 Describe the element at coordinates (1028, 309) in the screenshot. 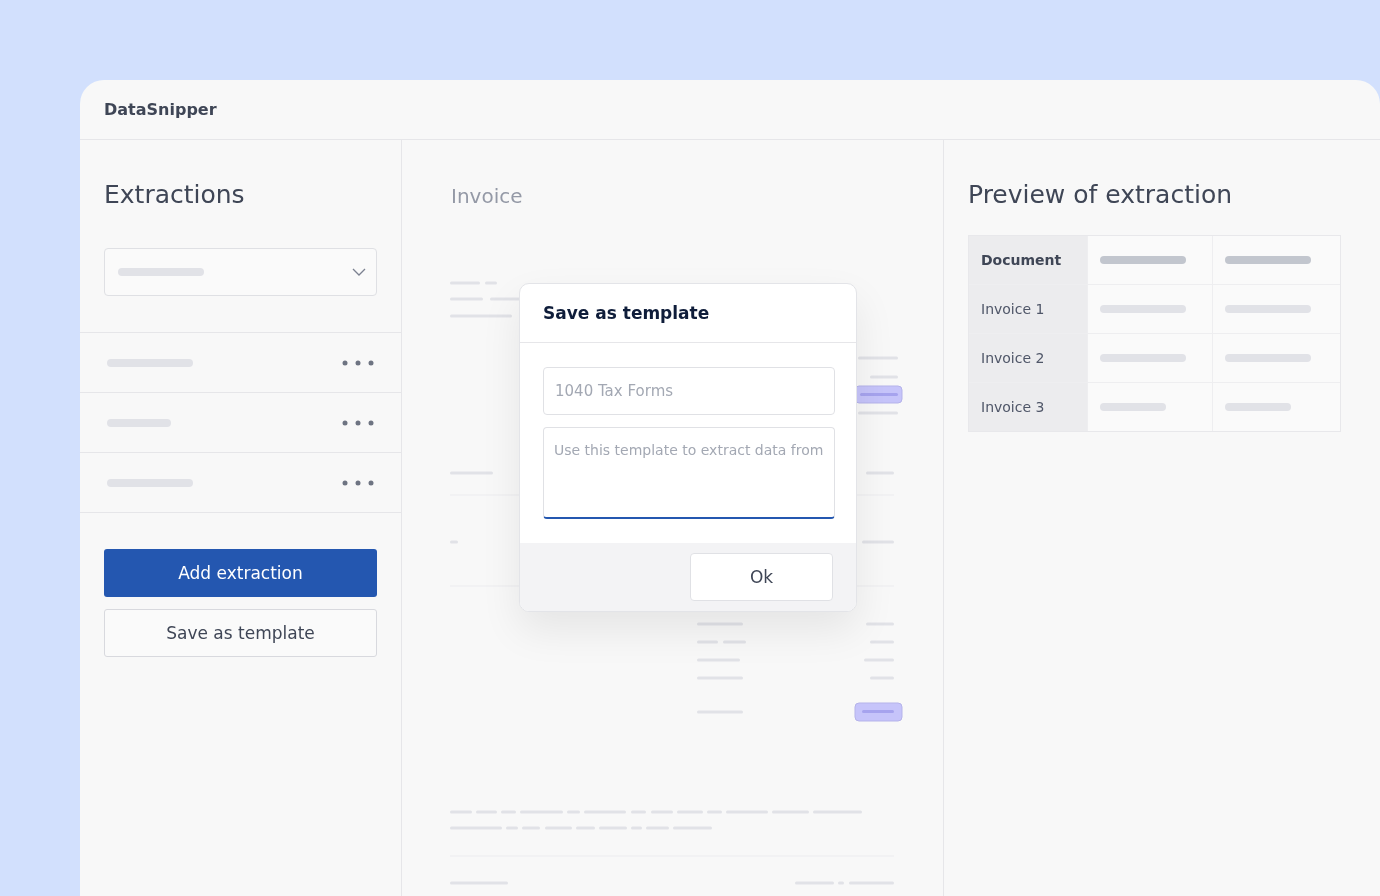

I see `table-cell: Invoice 1` at that location.